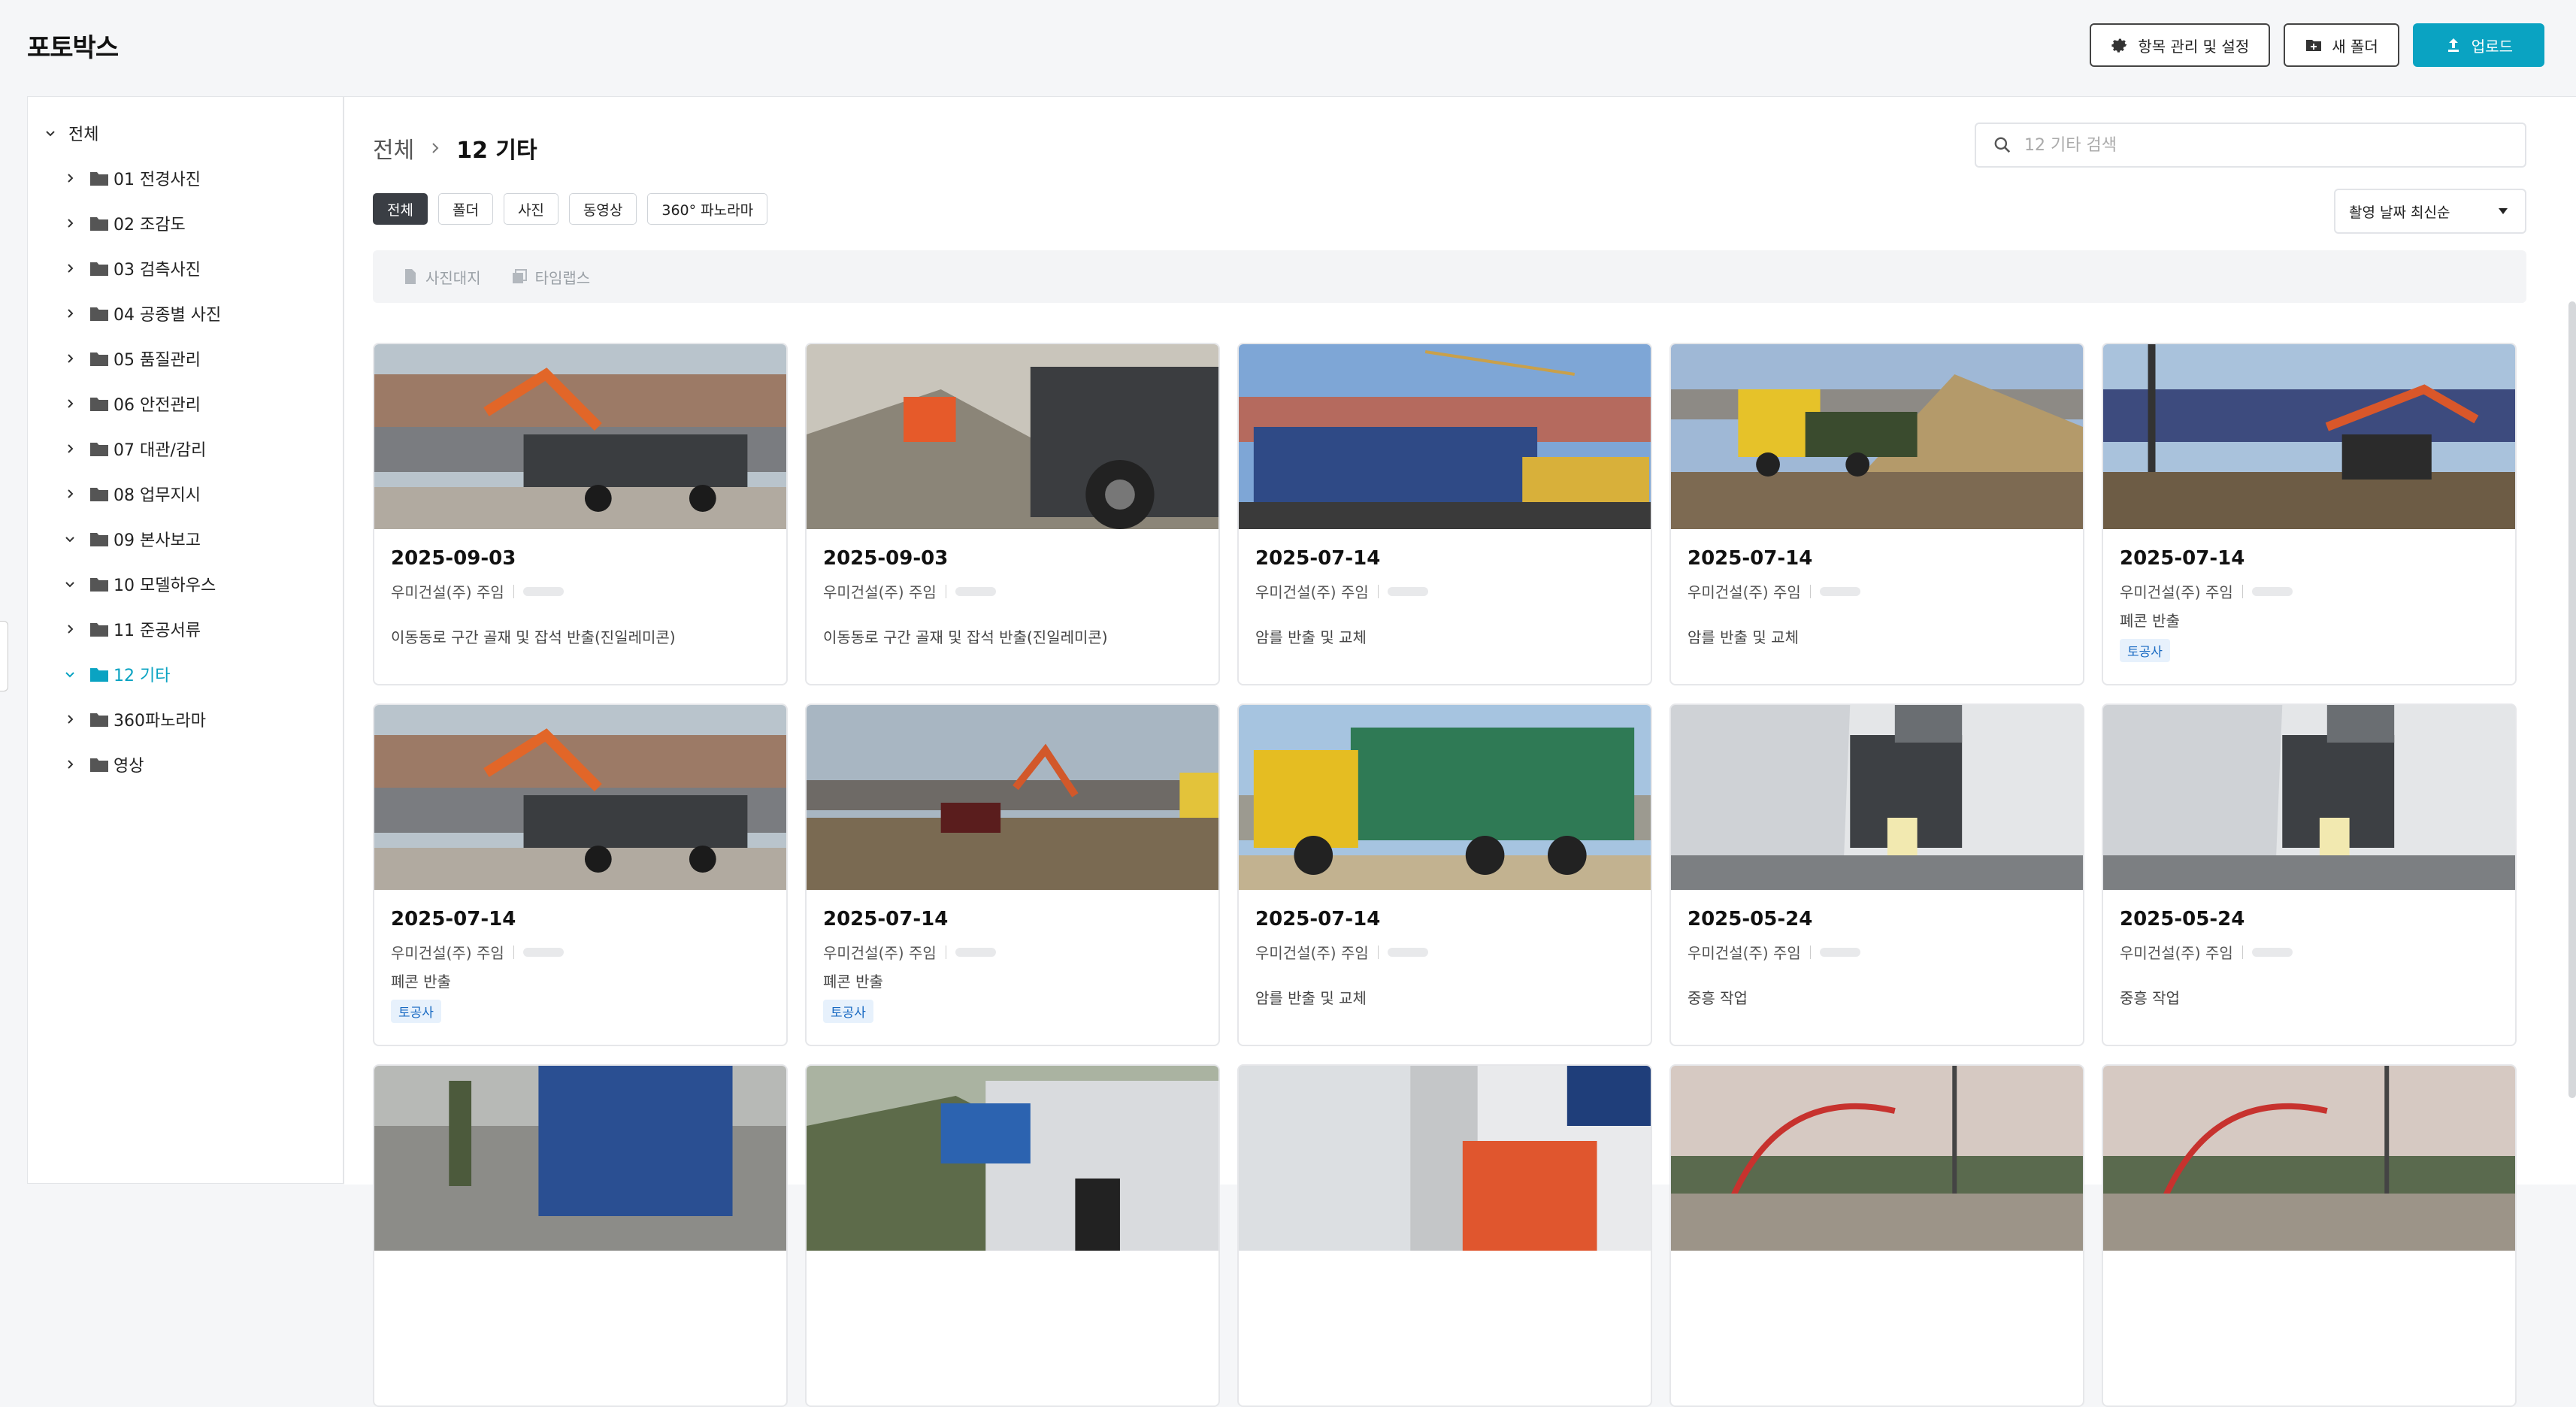 The image size is (2576, 1407). What do you see at coordinates (4, 656) in the screenshot?
I see `sidebar-edge-handle` at bounding box center [4, 656].